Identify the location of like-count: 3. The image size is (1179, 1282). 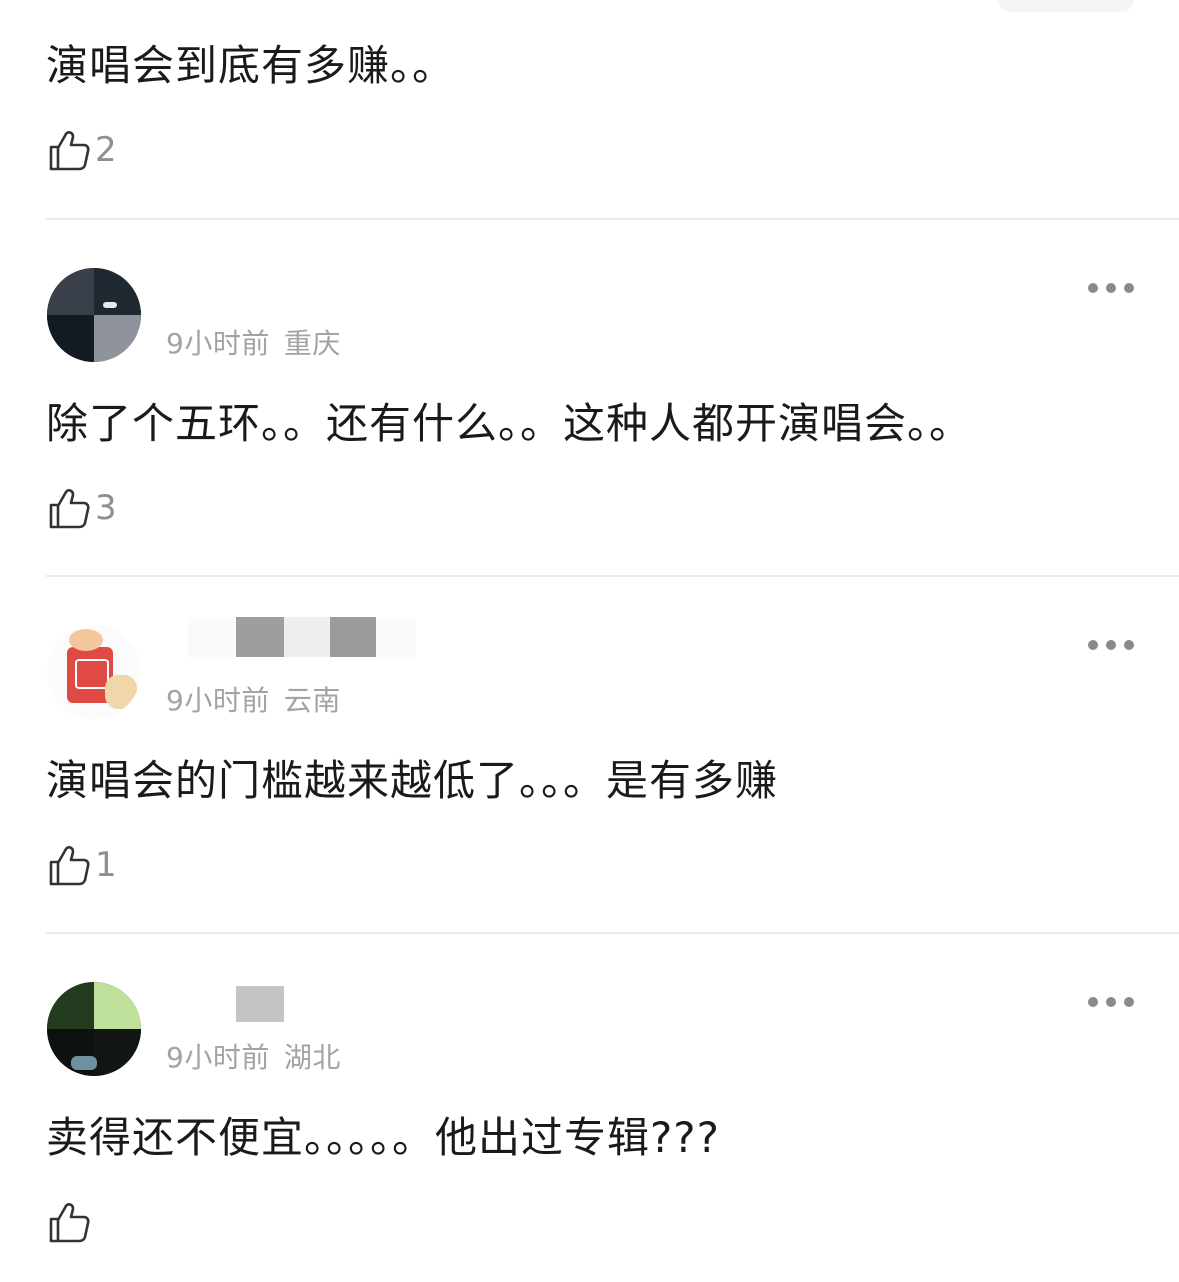
(106, 508).